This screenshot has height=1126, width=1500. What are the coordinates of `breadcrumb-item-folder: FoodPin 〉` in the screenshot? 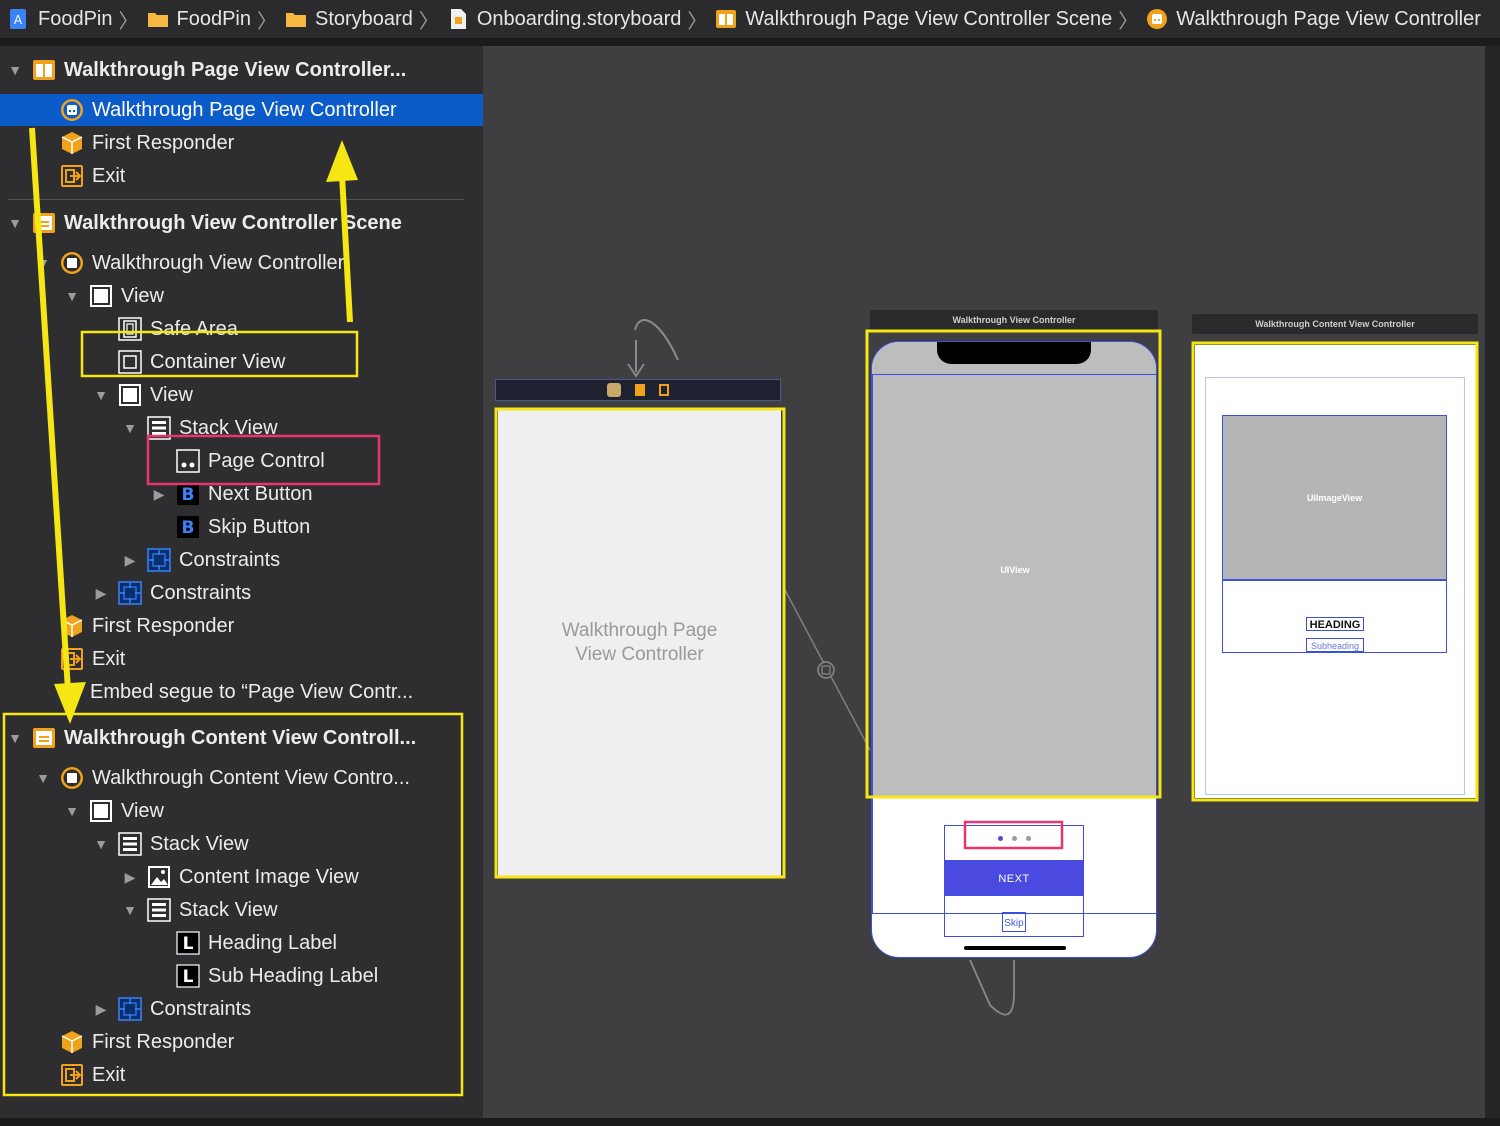 It's located at (208, 19).